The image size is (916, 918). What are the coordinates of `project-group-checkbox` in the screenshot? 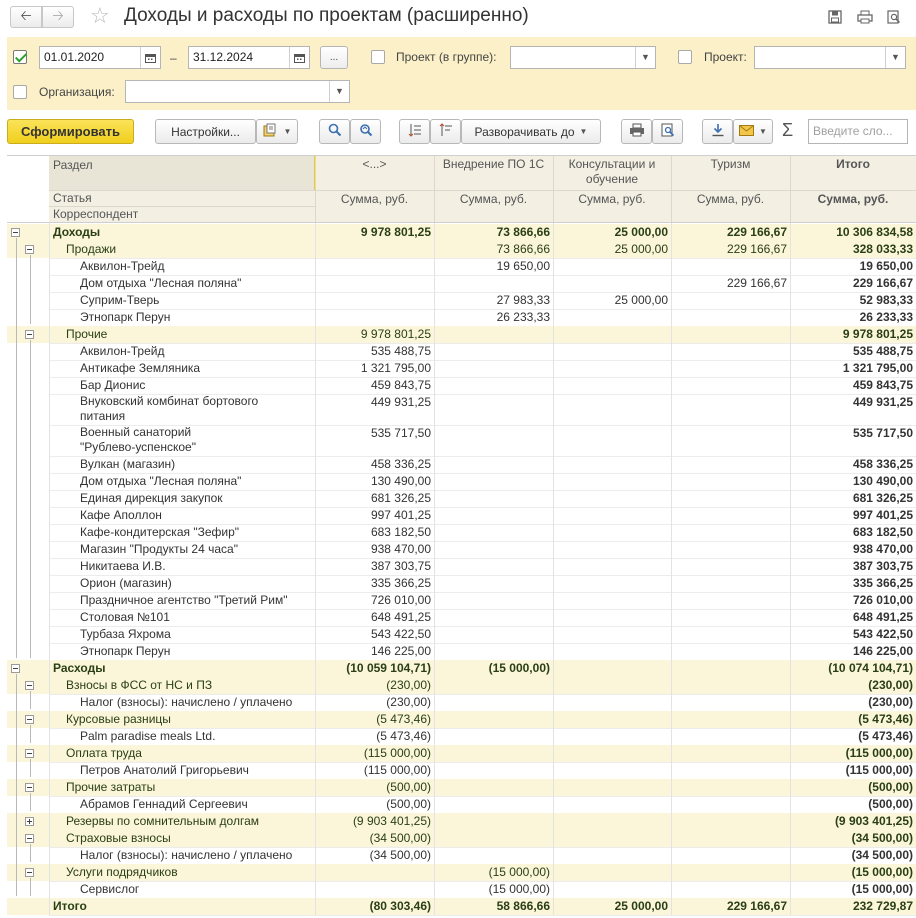 It's located at (378, 57).